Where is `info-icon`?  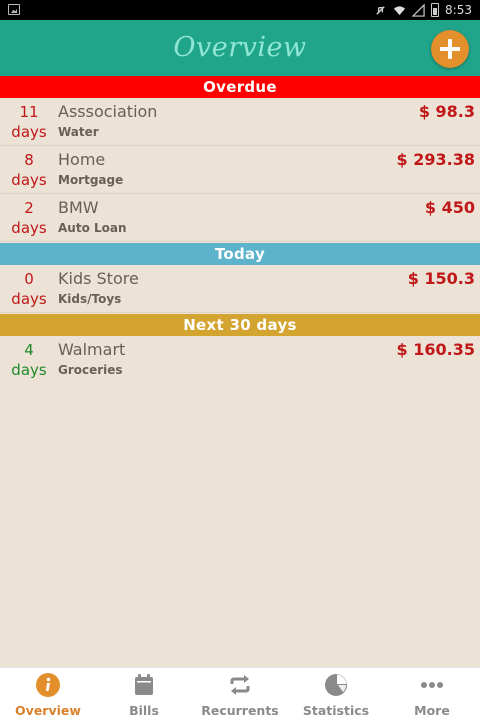
info-icon is located at coordinates (48, 685).